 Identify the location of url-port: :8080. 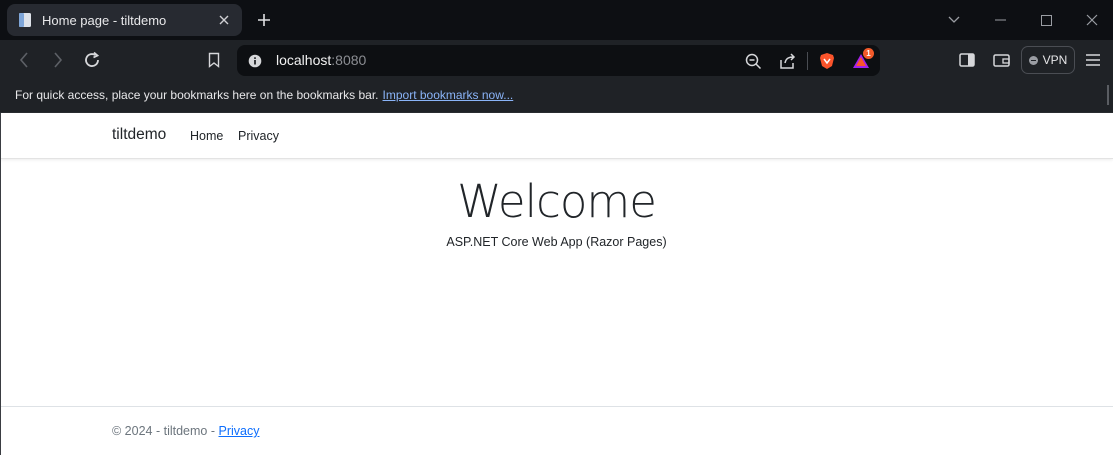
(349, 60).